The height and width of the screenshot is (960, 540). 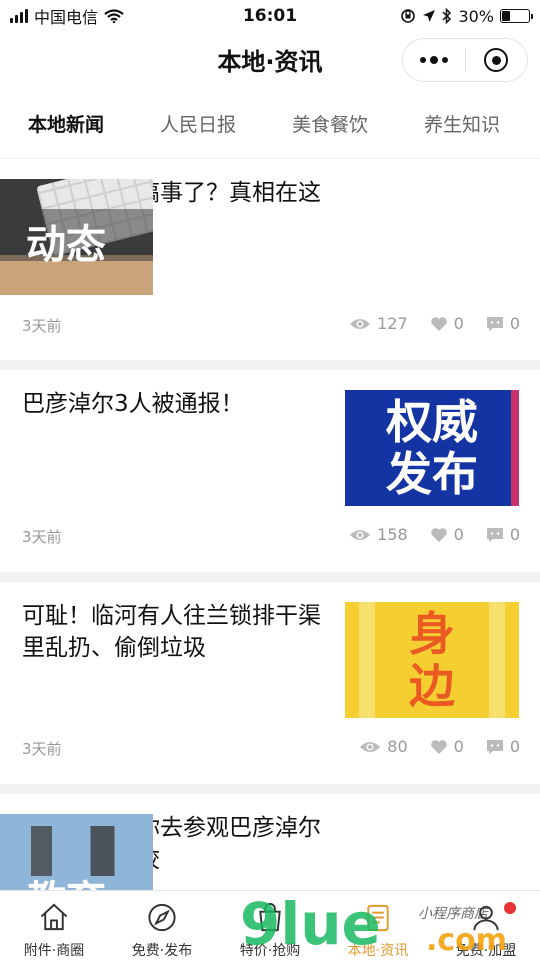 I want to click on thumbnail-caption-line: 边, so click(x=432, y=686).